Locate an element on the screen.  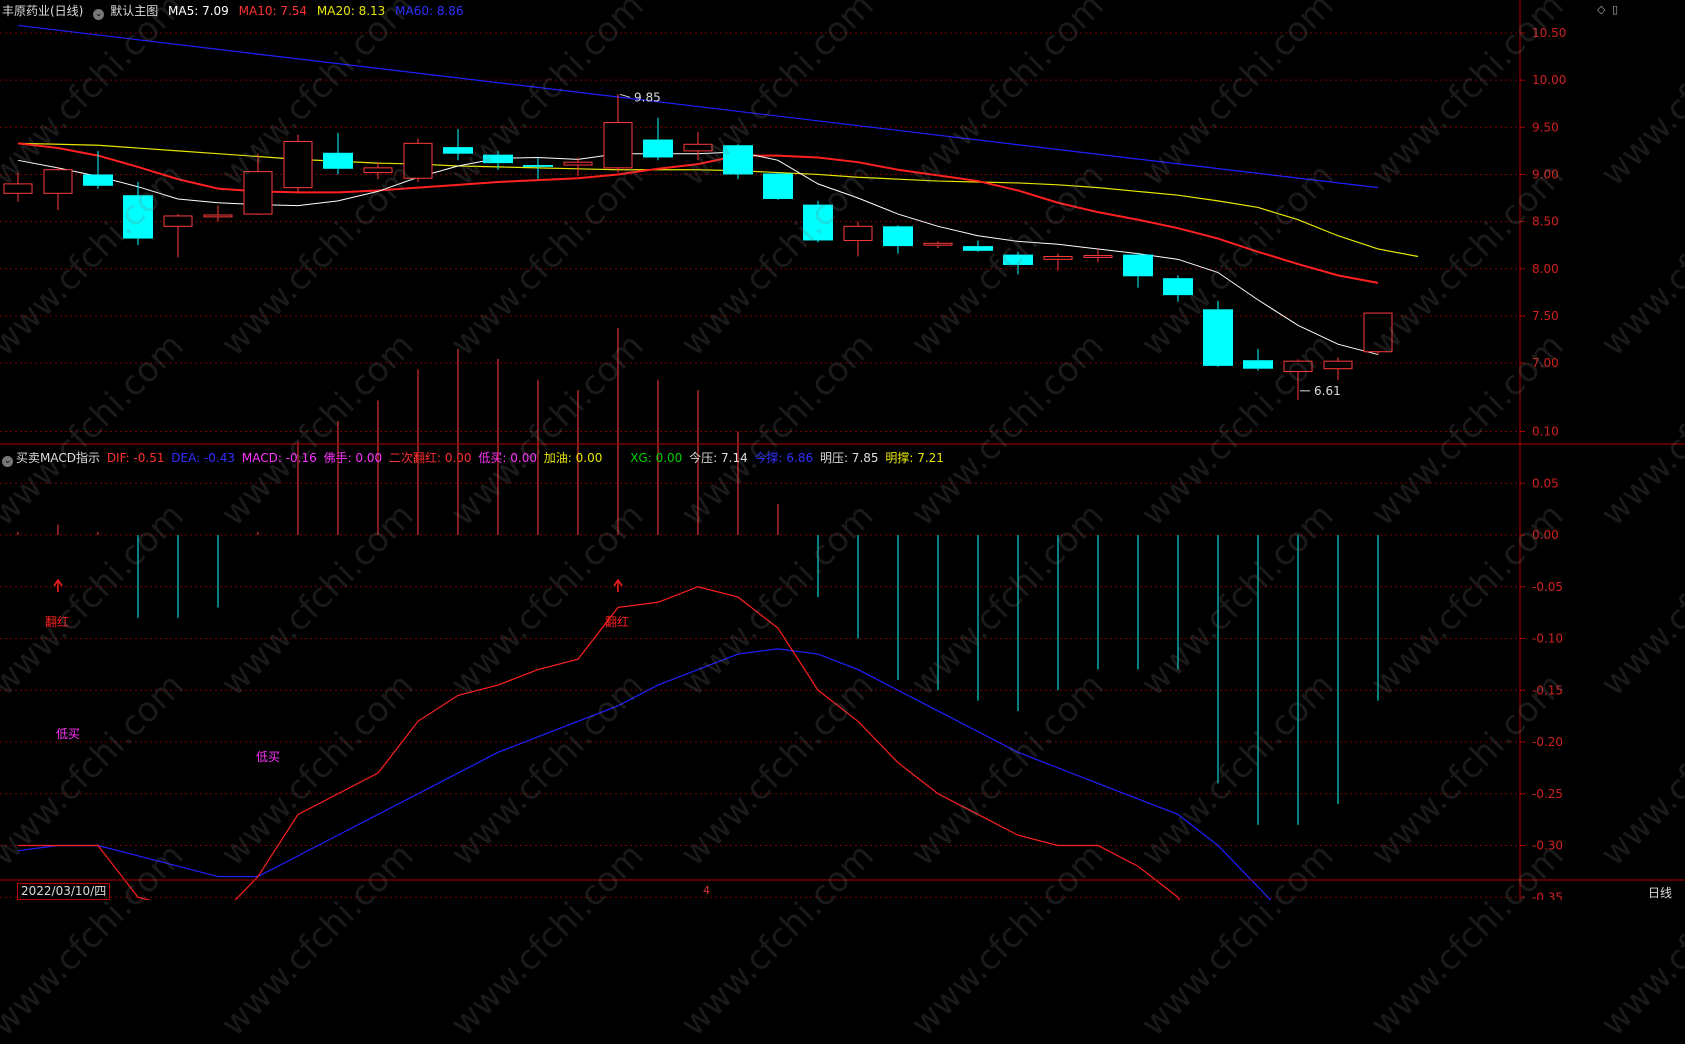
period-button: 日线 is located at coordinates (1660, 892).